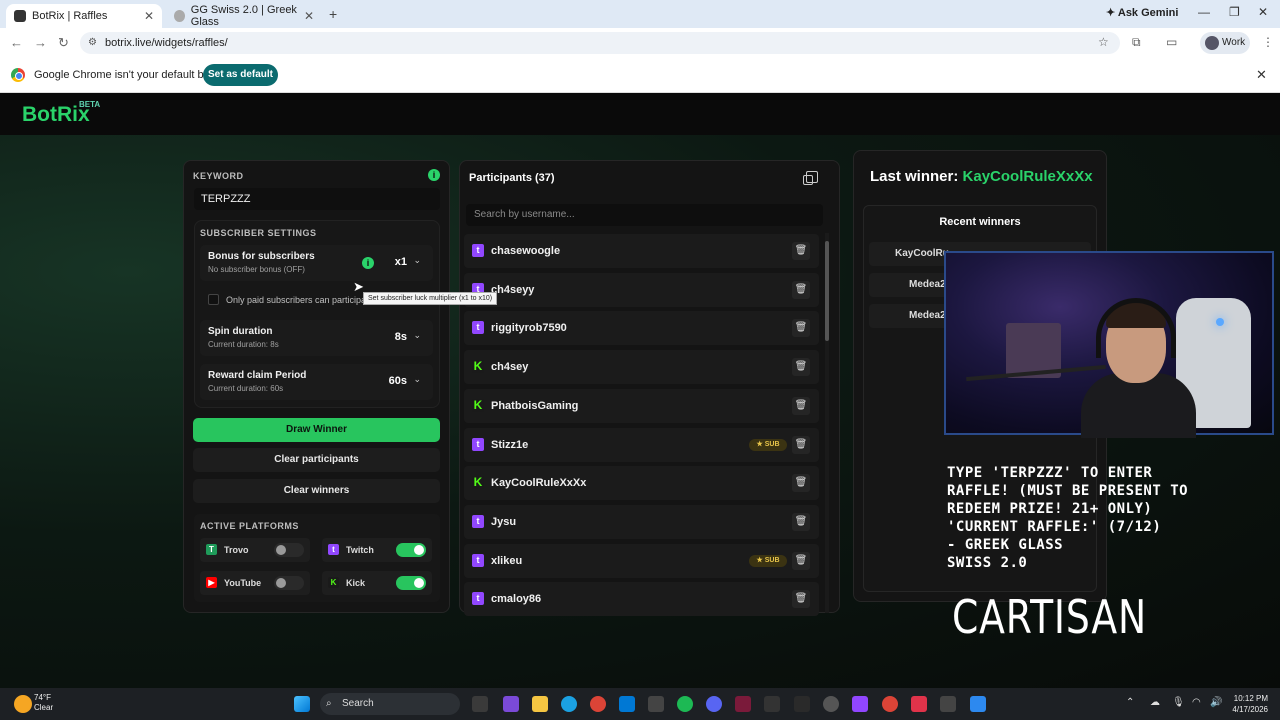 Image resolution: width=1280 pixels, height=720 pixels. Describe the element at coordinates (641, 521) in the screenshot. I see `participant-row: t Jysu 🗑` at that location.